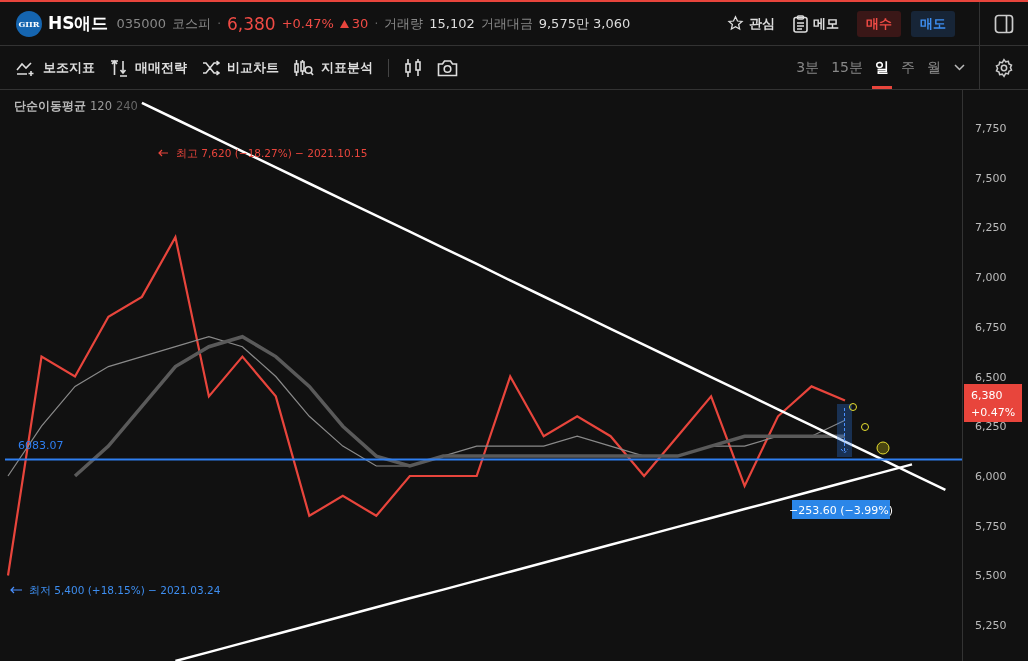 The width and height of the screenshot is (1028, 661). Describe the element at coordinates (991, 626) in the screenshot. I see `y-axis-label: 5,250` at that location.